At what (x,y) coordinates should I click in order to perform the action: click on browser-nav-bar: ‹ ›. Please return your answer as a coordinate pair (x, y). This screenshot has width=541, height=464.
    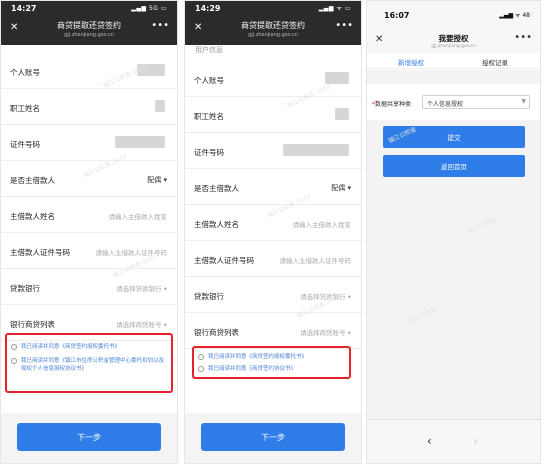
    Looking at the image, I should click on (453, 441).